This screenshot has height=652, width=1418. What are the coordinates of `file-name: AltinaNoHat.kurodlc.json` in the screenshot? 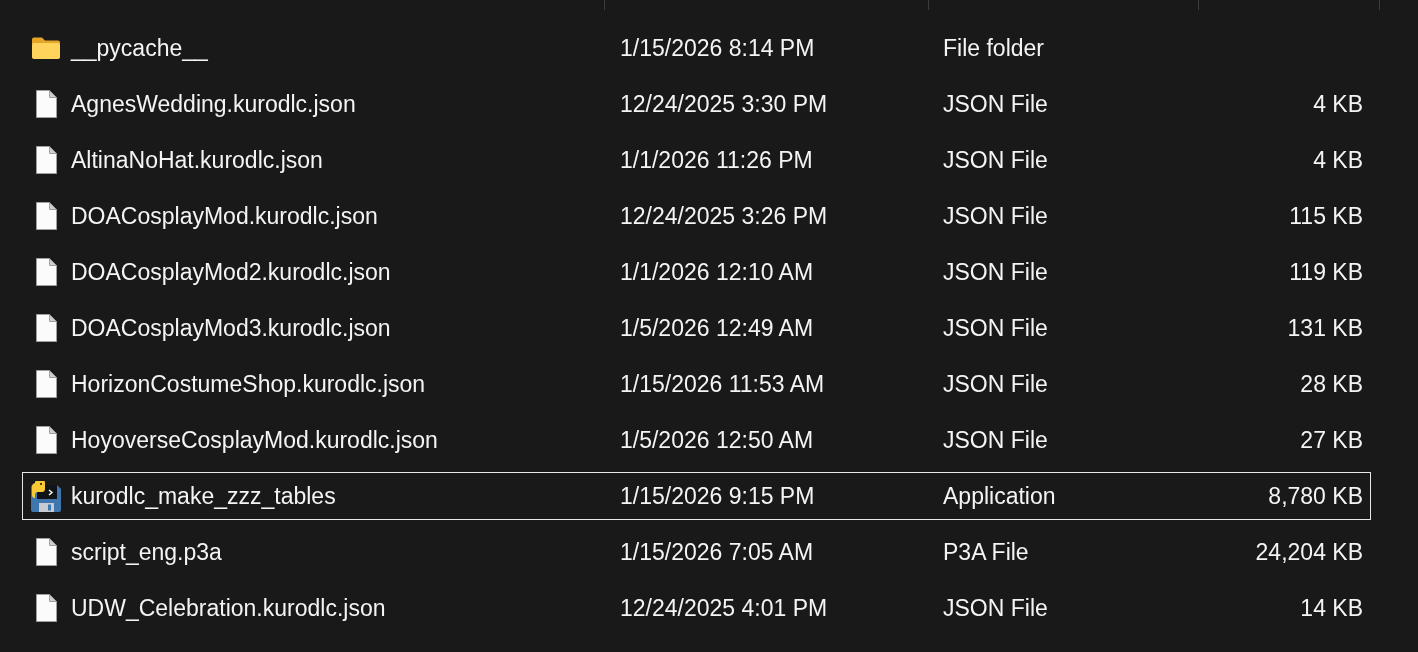 It's located at (197, 160).